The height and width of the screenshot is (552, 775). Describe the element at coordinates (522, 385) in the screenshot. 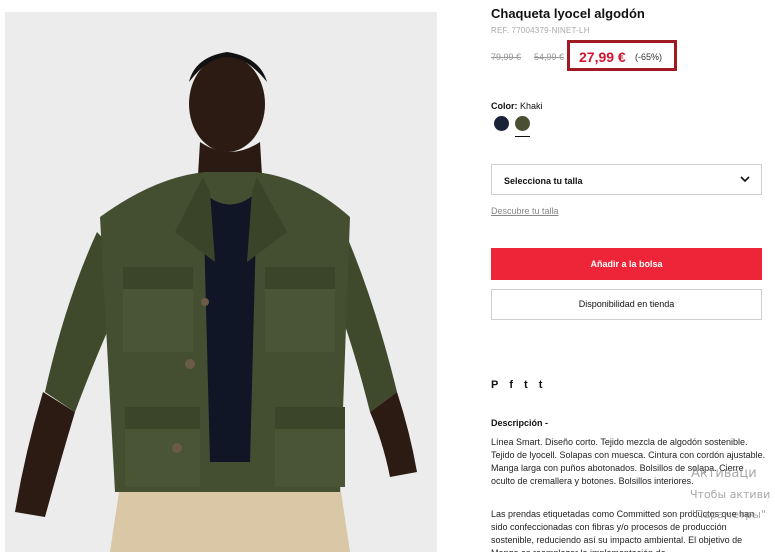

I see `social-share-bar: P f t t` at that location.